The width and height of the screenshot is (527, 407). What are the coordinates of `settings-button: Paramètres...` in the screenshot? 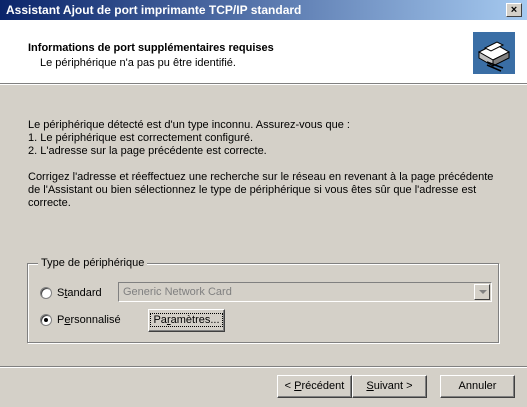 It's located at (186, 320).